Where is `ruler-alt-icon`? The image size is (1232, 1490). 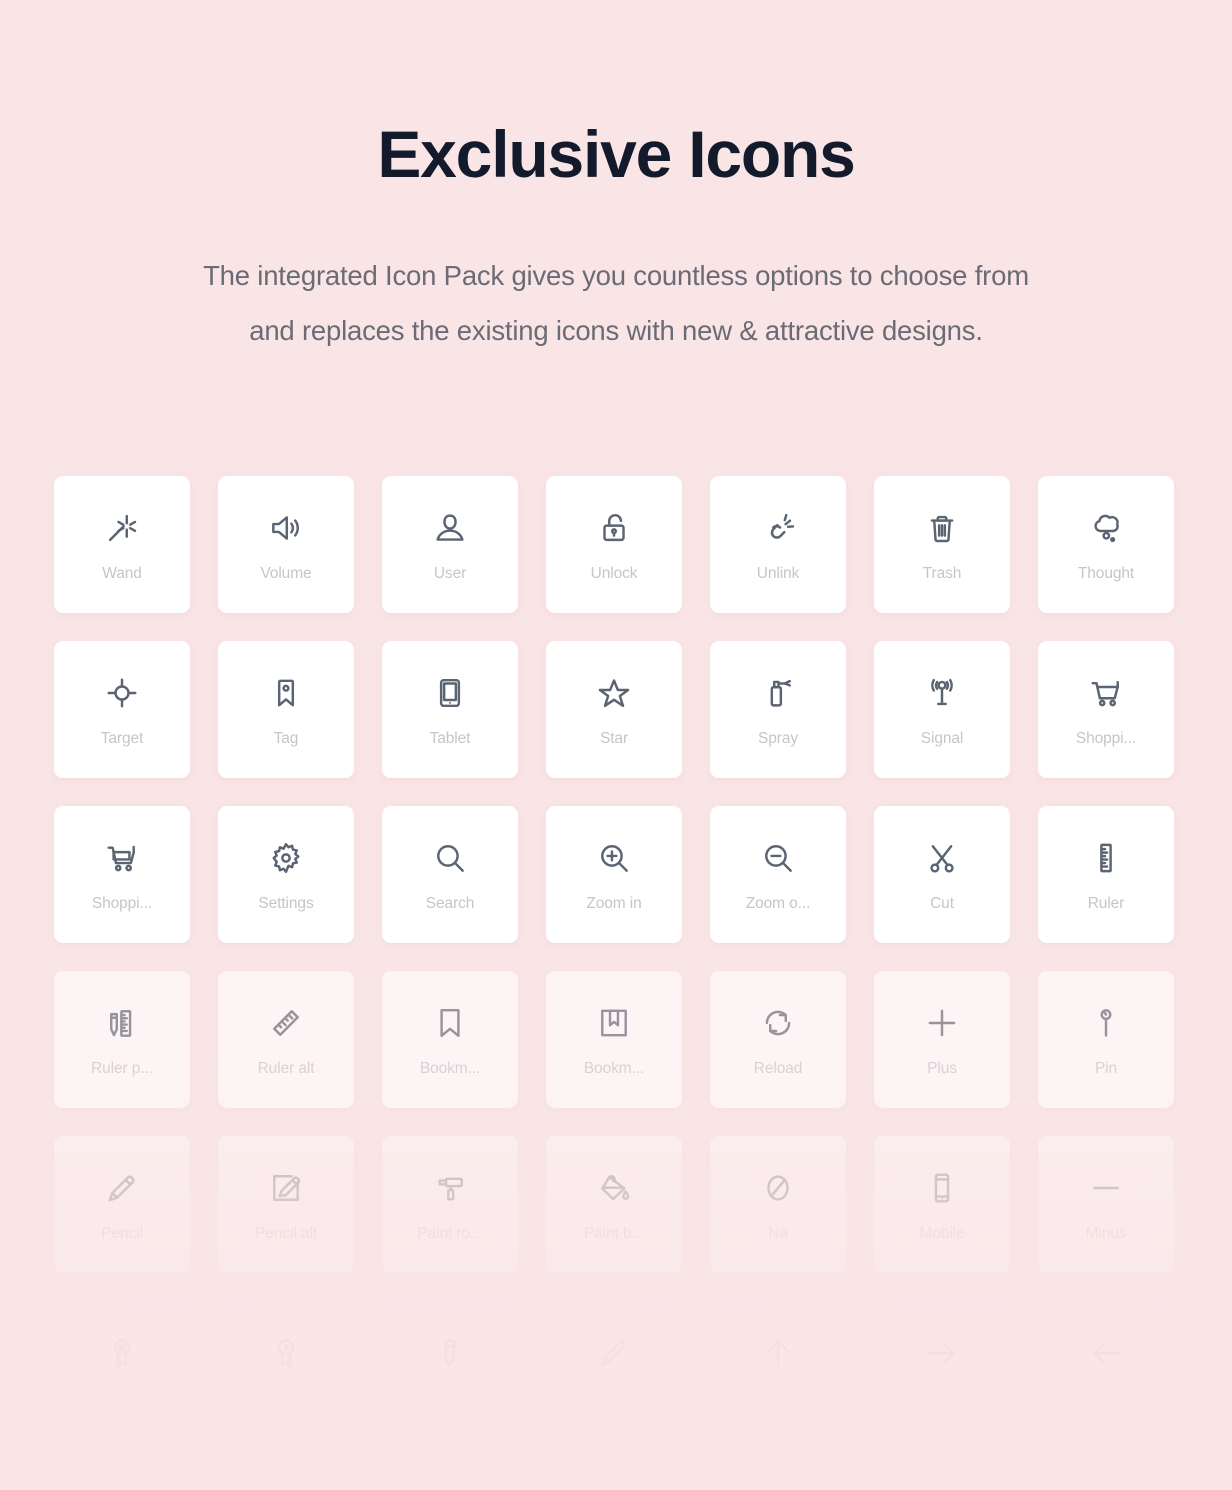 ruler-alt-icon is located at coordinates (286, 1023).